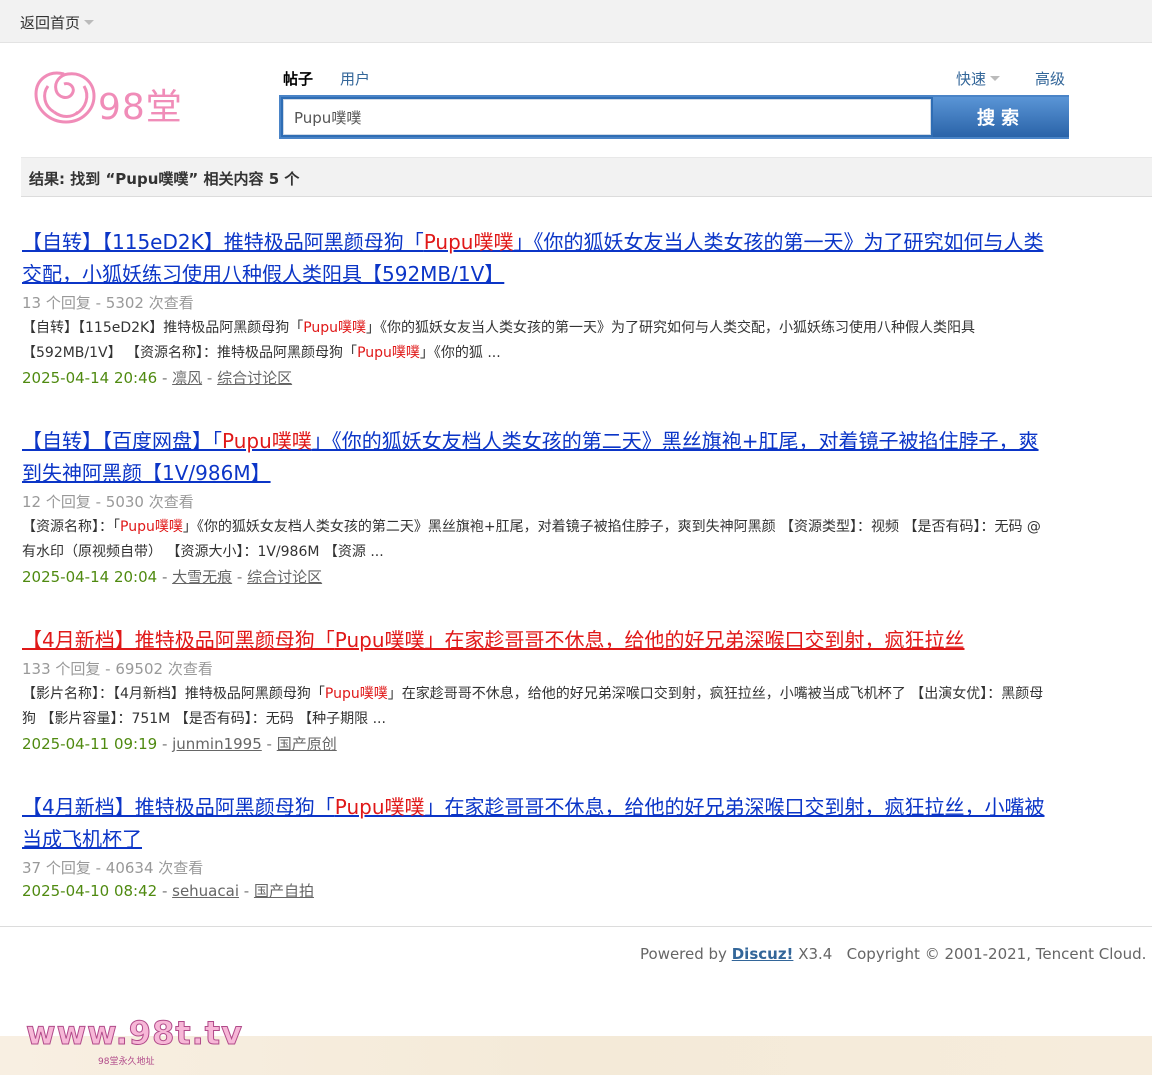 The height and width of the screenshot is (1075, 1152). Describe the element at coordinates (140, 107) in the screenshot. I see `logo-text: 98堂` at that location.